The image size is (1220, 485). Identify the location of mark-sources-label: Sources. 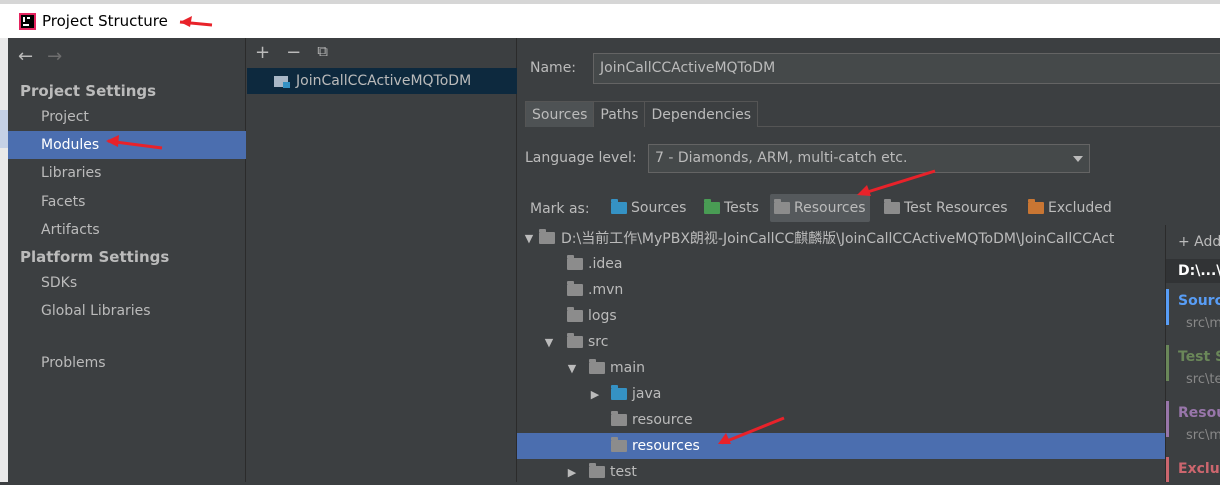
(659, 208).